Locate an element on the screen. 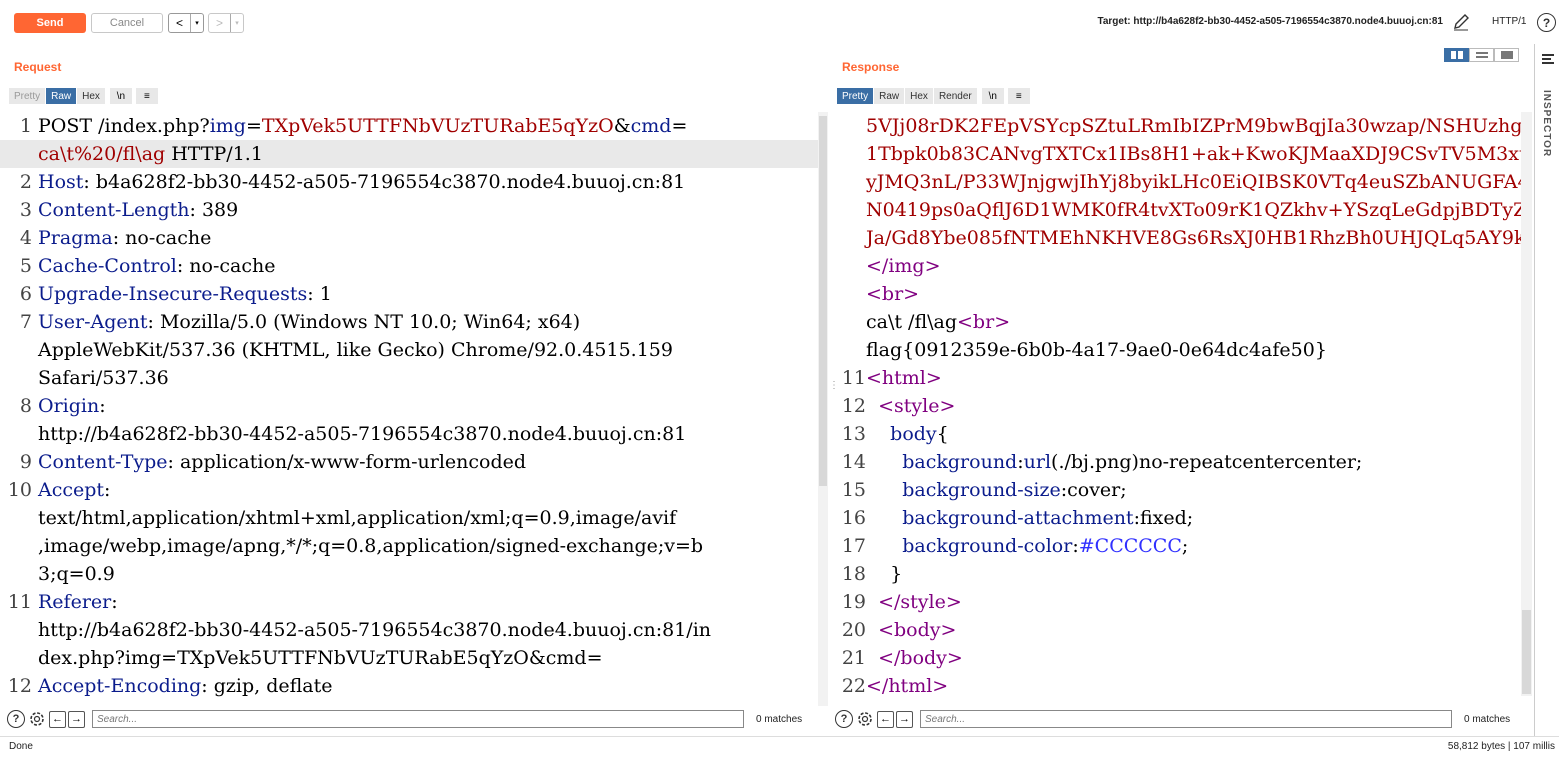 The height and width of the screenshot is (757, 1559). code-text: </body> is located at coordinates (914, 658).